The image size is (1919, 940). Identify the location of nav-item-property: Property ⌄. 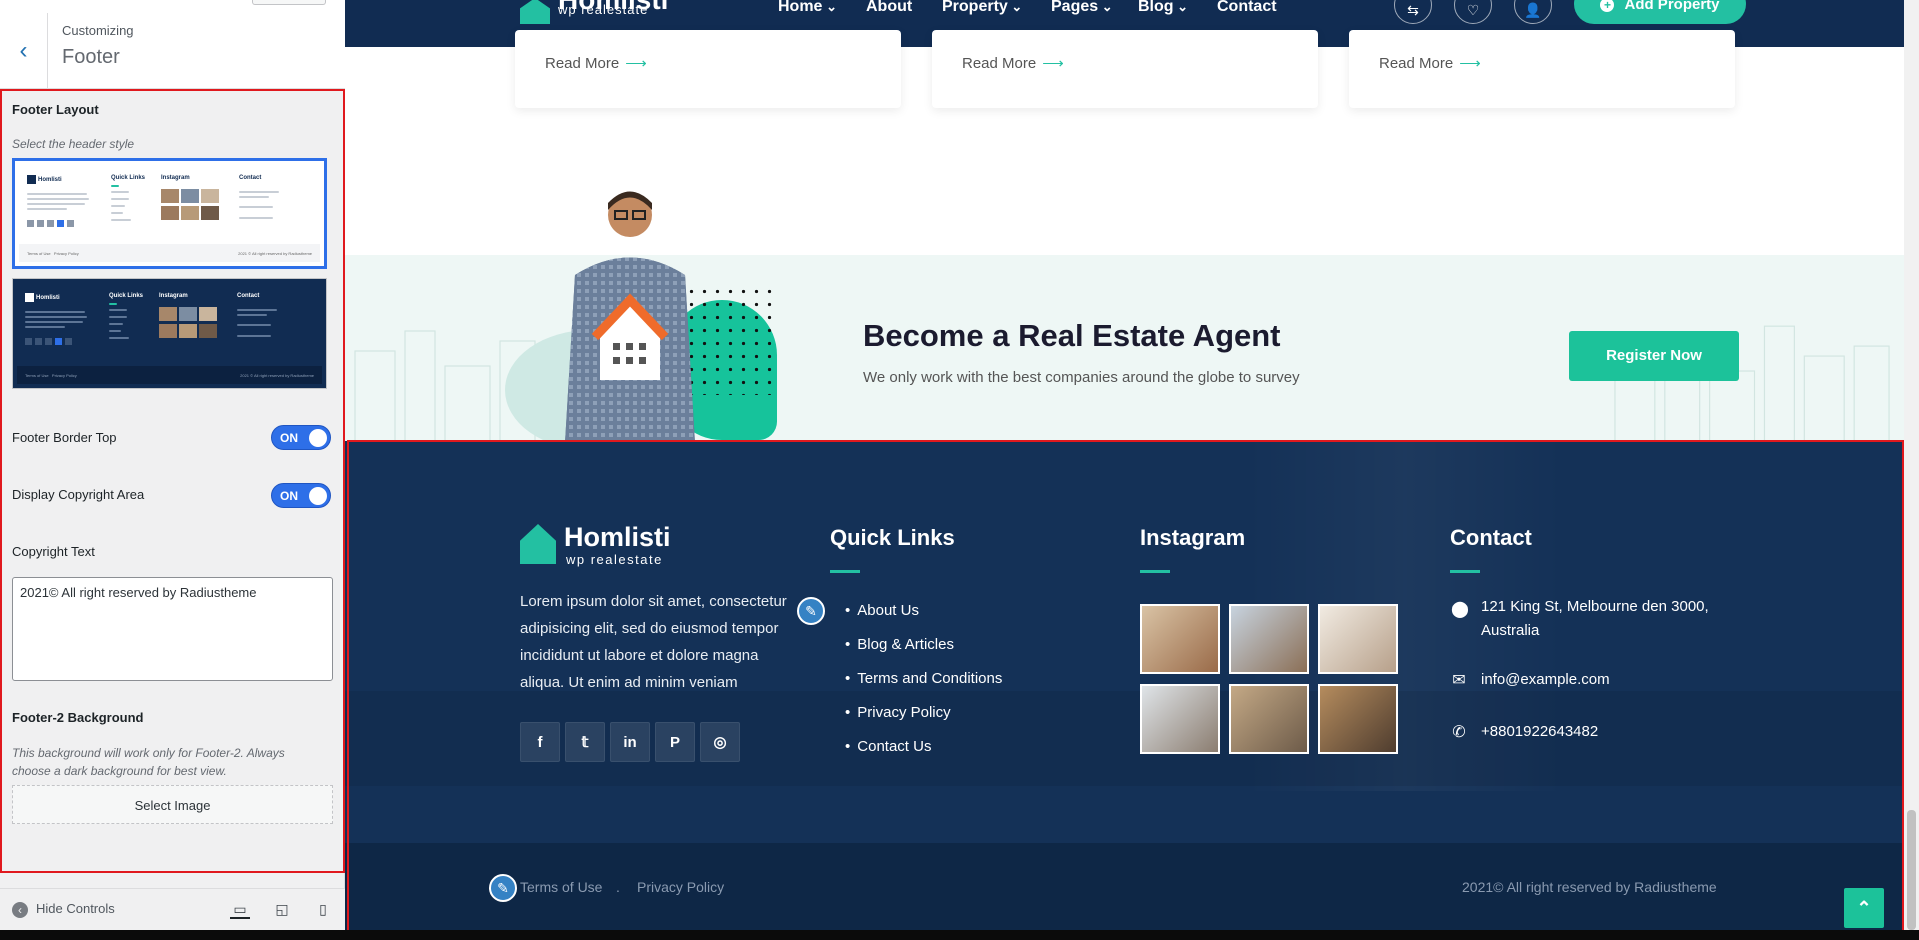
(982, 8).